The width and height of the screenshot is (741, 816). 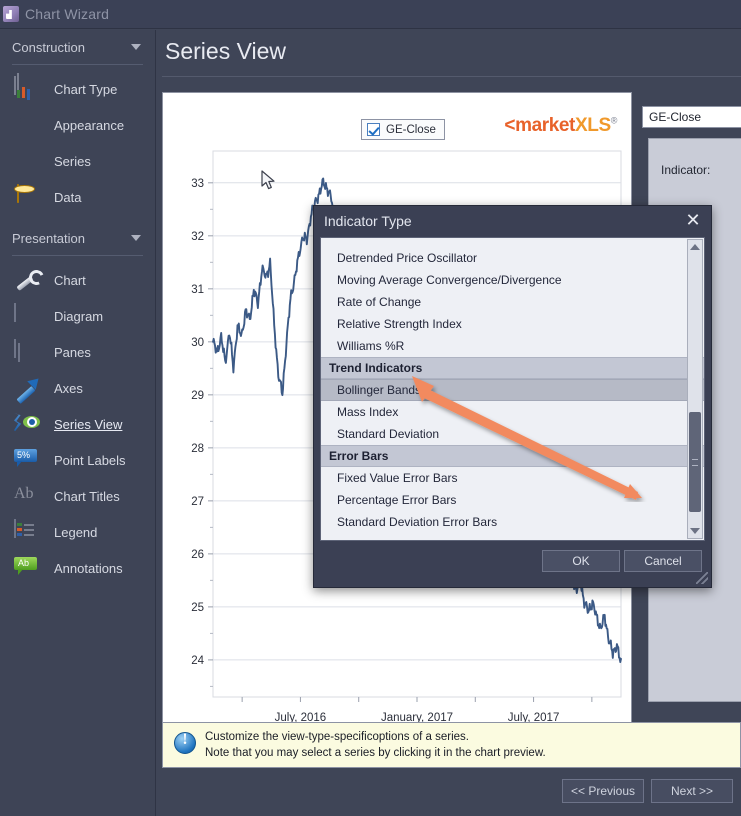 I want to click on sidebar-item-chart: Chart, so click(x=77, y=280).